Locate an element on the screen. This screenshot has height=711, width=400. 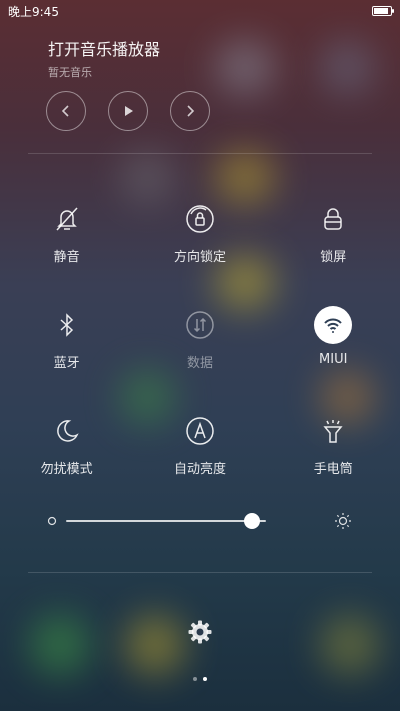
music-widget: 打开音乐播放器 暂无音乐 is located at coordinates (104, 58).